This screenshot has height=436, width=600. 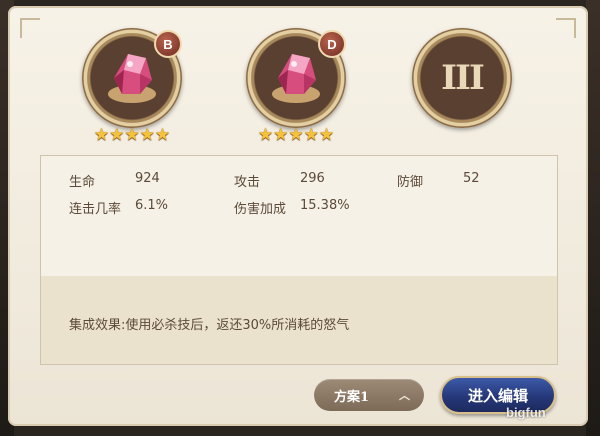 I want to click on background-right-edge, so click(x=593, y=218).